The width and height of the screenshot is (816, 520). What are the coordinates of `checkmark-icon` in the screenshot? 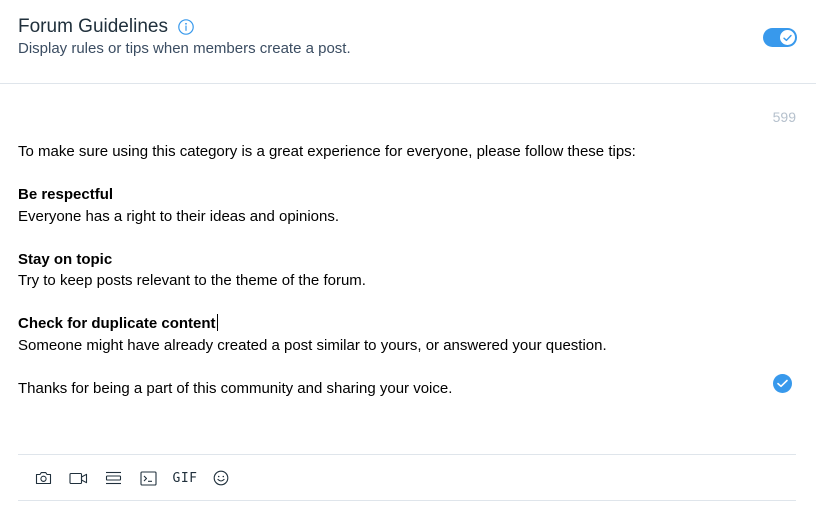 It's located at (787, 37).